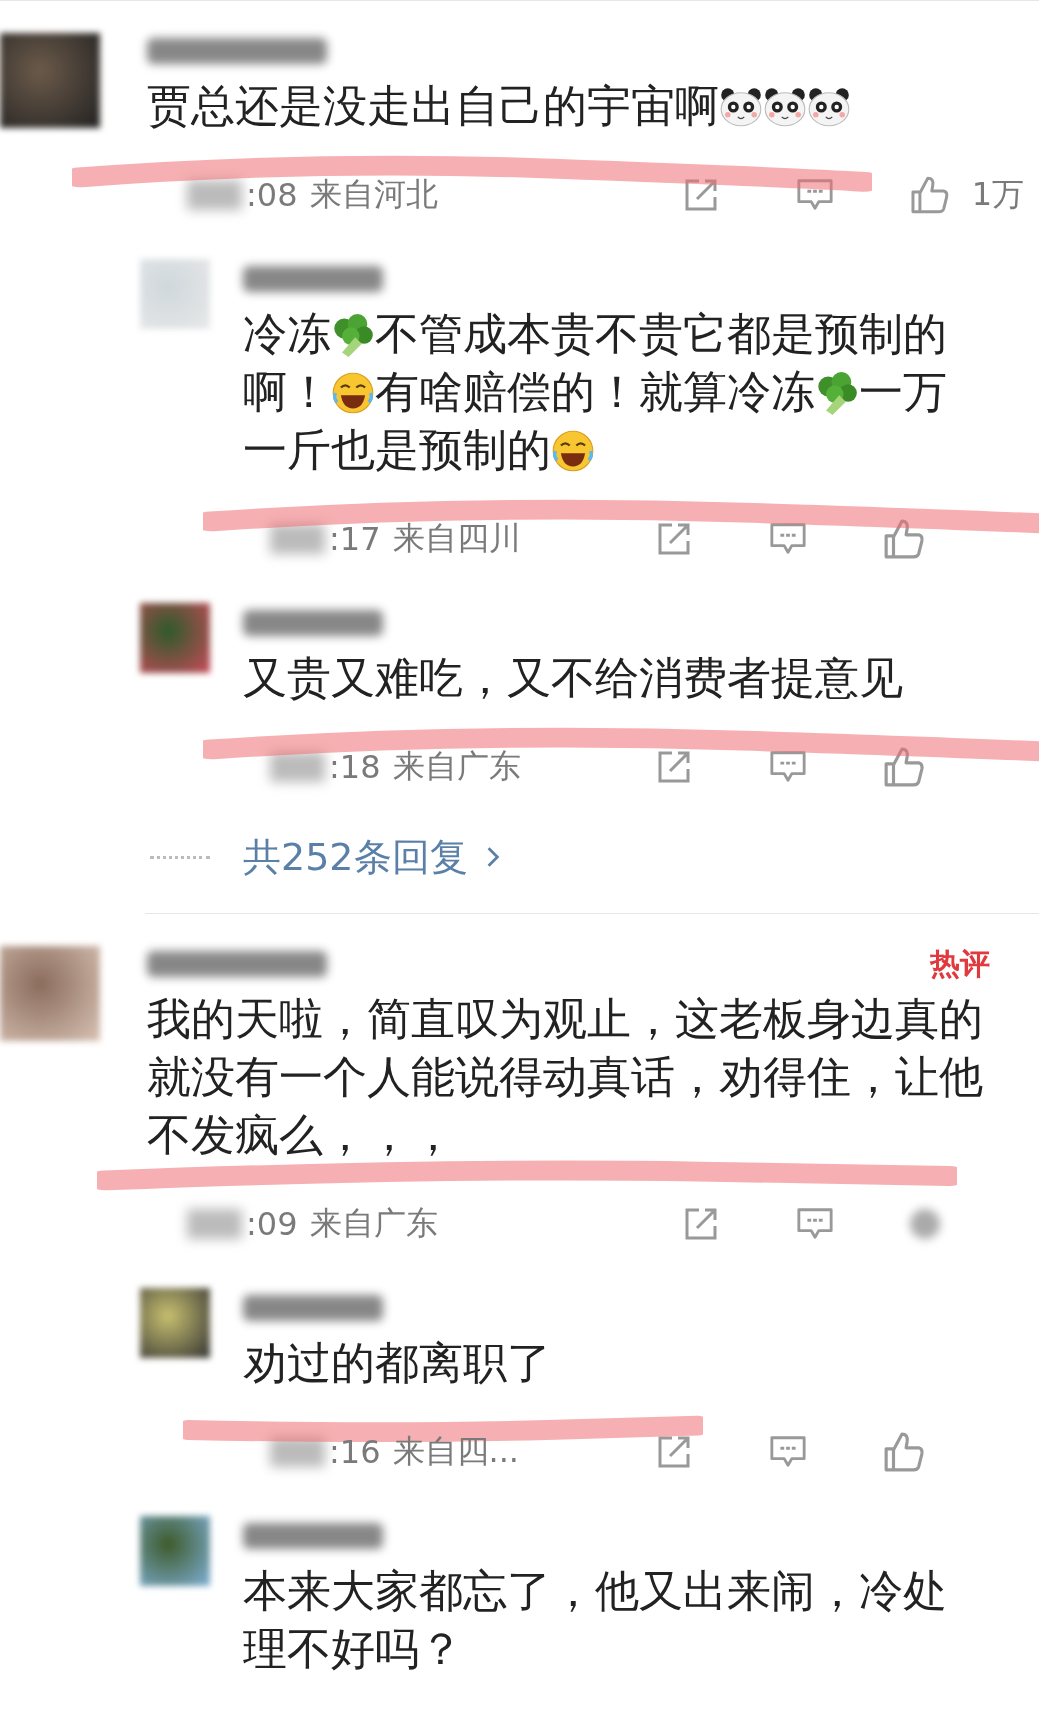  What do you see at coordinates (371, 857) in the screenshot?
I see `more-replies-link: 共252条回复` at bounding box center [371, 857].